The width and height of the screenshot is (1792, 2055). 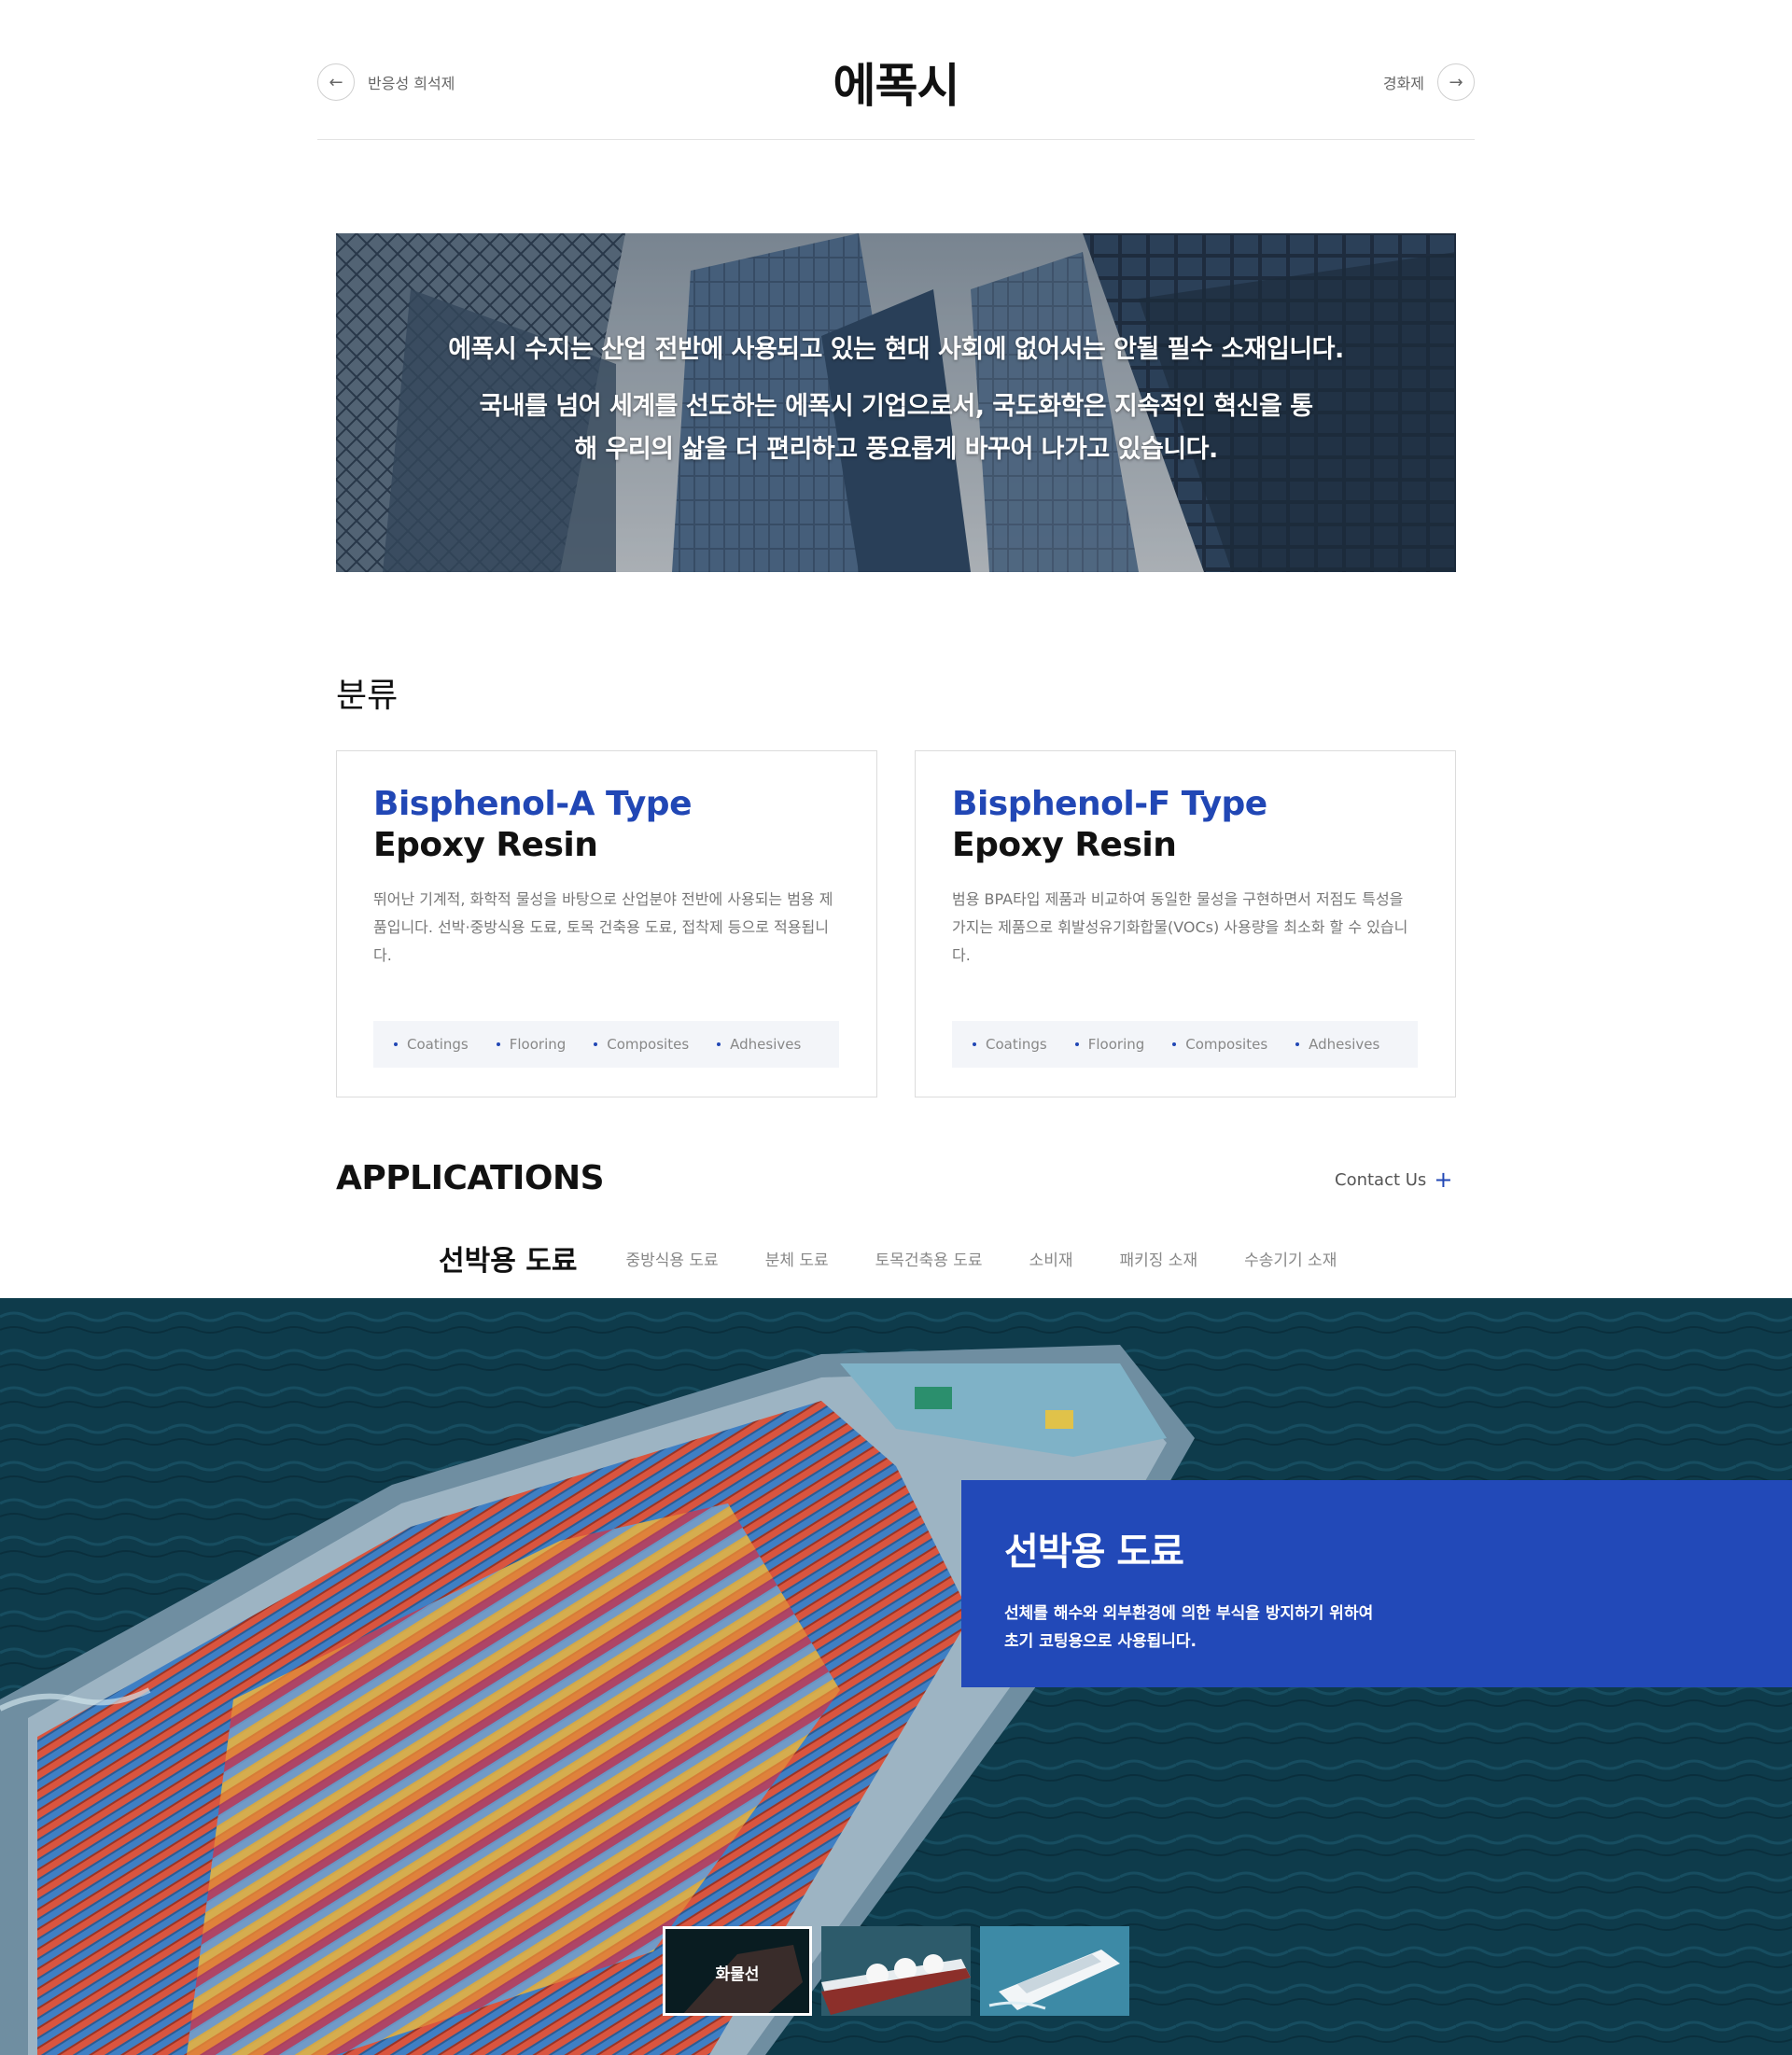 What do you see at coordinates (929, 1258) in the screenshot?
I see `tab-civil-construction: 토목건축용 도료` at bounding box center [929, 1258].